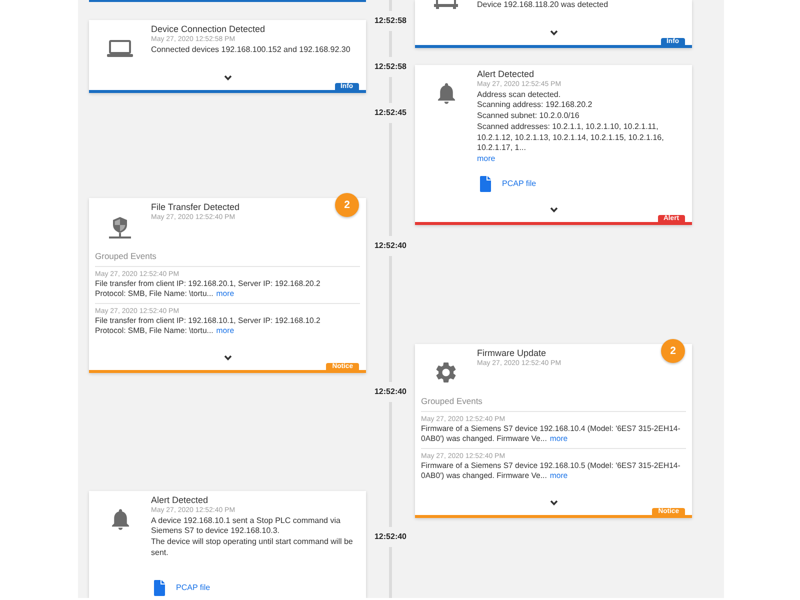 This screenshot has width=800, height=600. What do you see at coordinates (390, 113) in the screenshot?
I see `timestamp-label: 12:52:45` at bounding box center [390, 113].